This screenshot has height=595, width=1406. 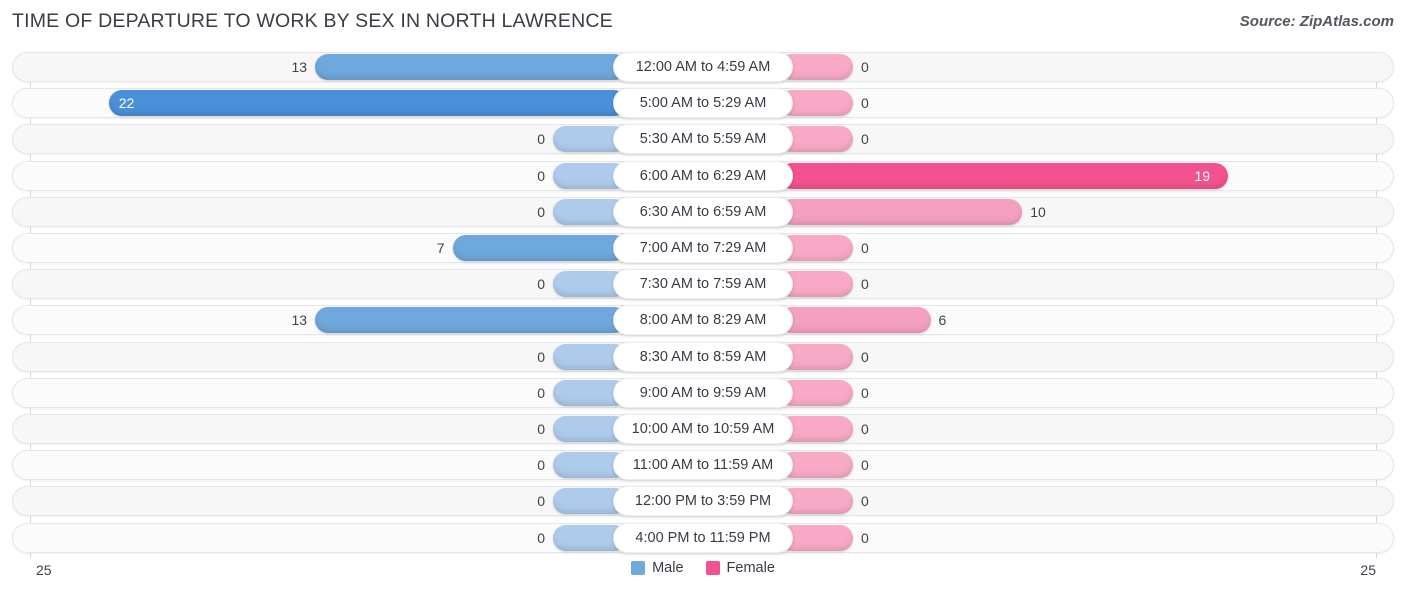 I want to click on category-label: 7:00 AM to 7:29 AM, so click(x=703, y=248).